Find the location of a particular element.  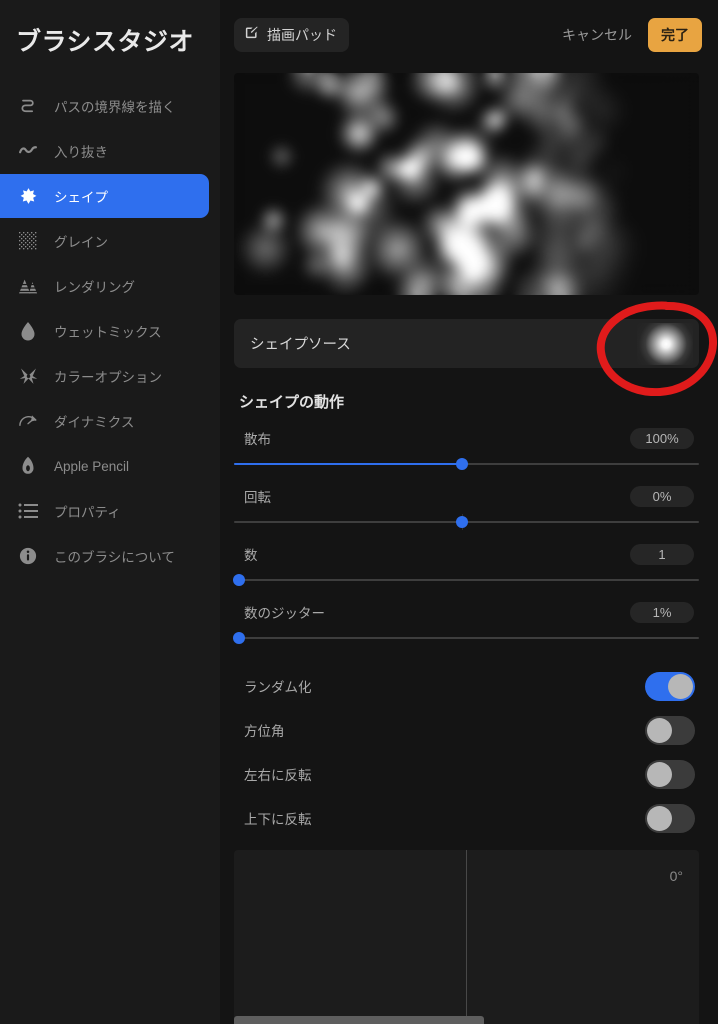

done-button: 完了 is located at coordinates (675, 35).